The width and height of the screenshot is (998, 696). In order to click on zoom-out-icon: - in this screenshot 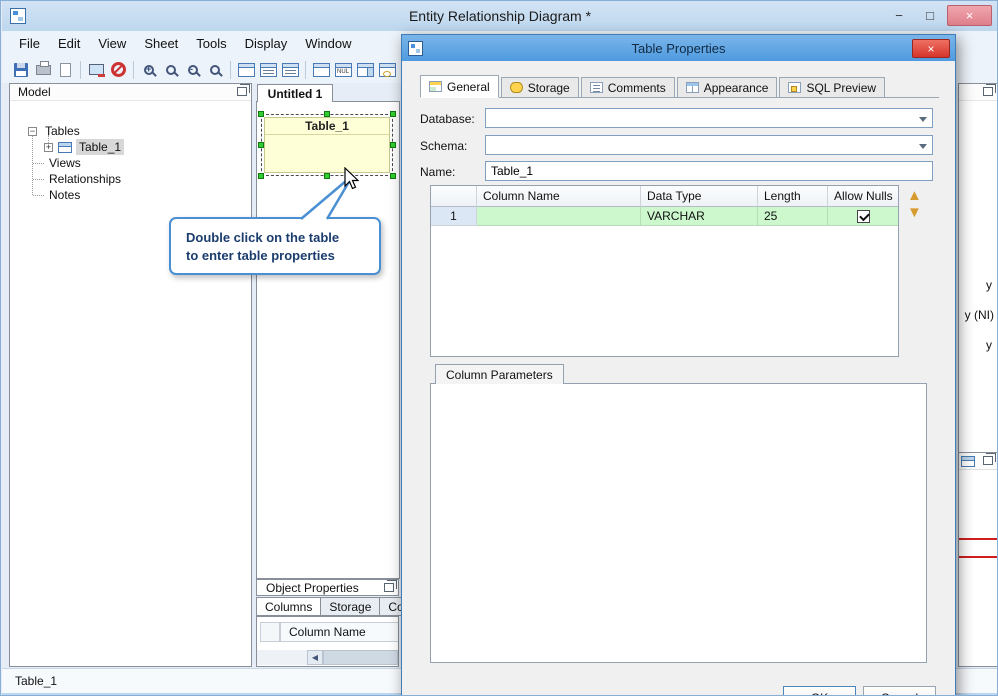, I will do `click(193, 69)`.